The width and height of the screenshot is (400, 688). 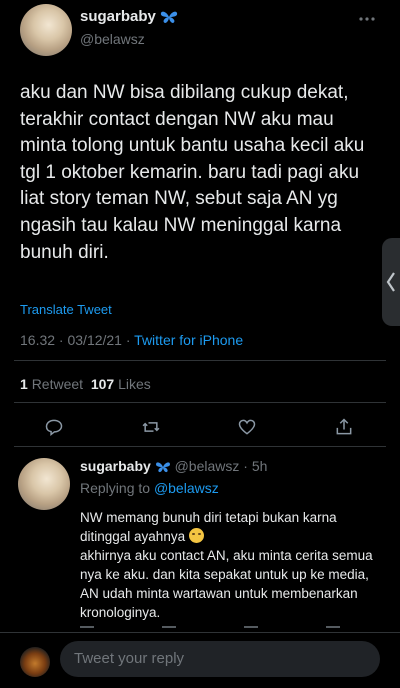 What do you see at coordinates (118, 16) in the screenshot?
I see `author-name-text: sugarbaby` at bounding box center [118, 16].